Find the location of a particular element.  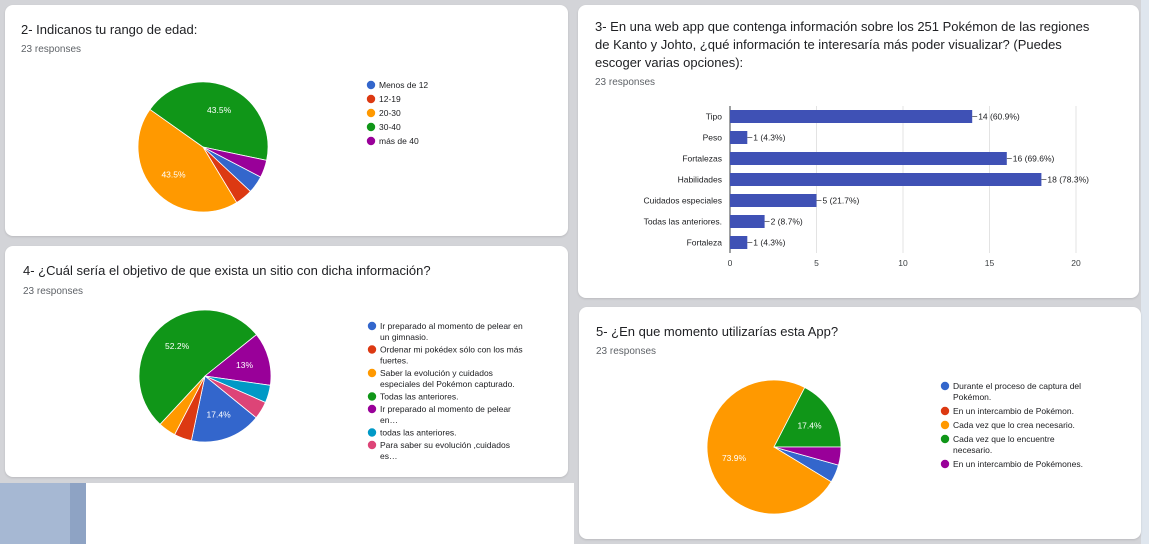

slice-percent-label: 52.2% is located at coordinates (177, 346).